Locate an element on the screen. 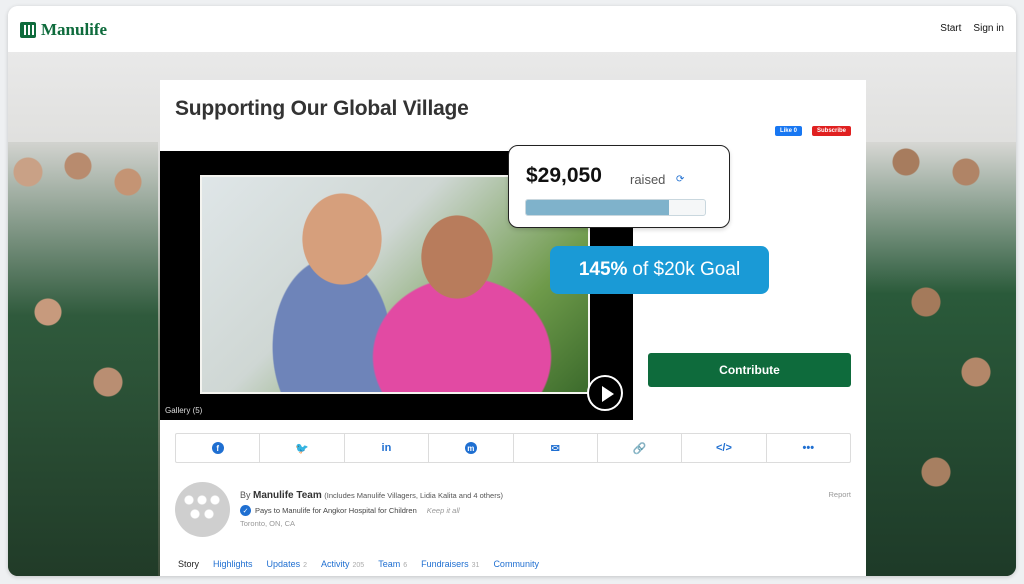  location-text: Toronto, ON, CA is located at coordinates (268, 523).